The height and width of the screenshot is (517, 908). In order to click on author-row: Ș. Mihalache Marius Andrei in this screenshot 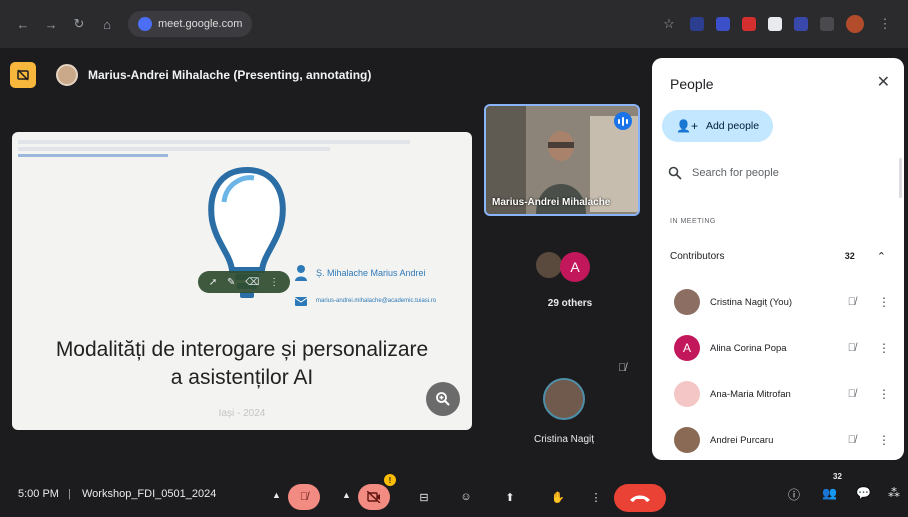, I will do `click(360, 273)`.